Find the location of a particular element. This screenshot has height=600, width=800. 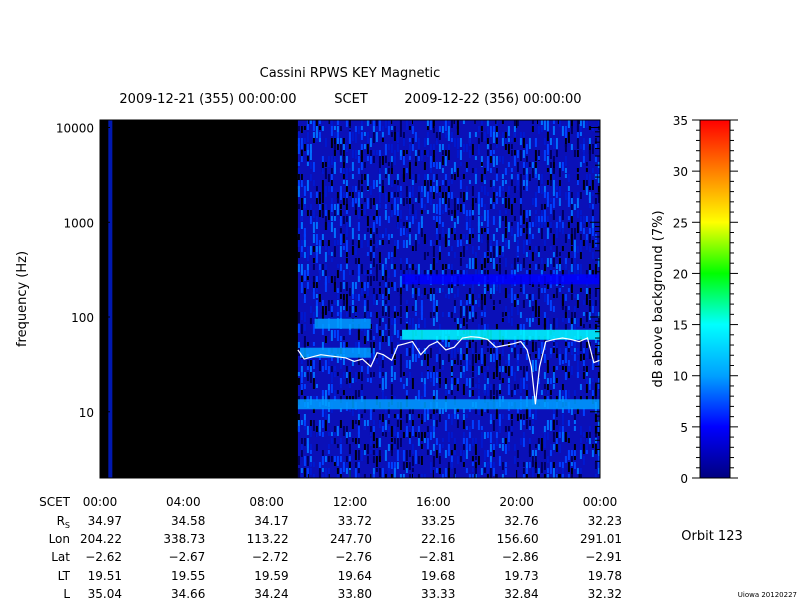

ephemeris-cell: 19.51 is located at coordinates (105, 576).